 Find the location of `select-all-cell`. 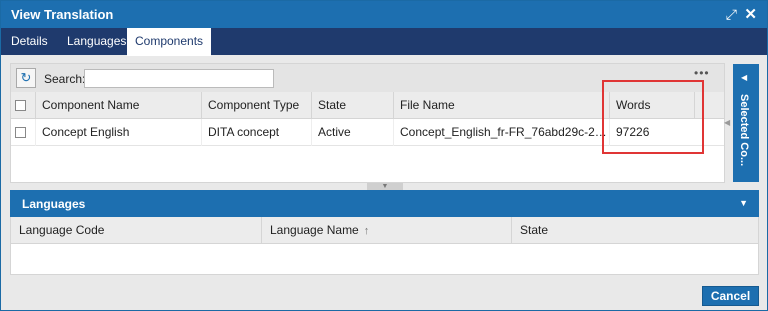

select-all-cell is located at coordinates (23, 105).